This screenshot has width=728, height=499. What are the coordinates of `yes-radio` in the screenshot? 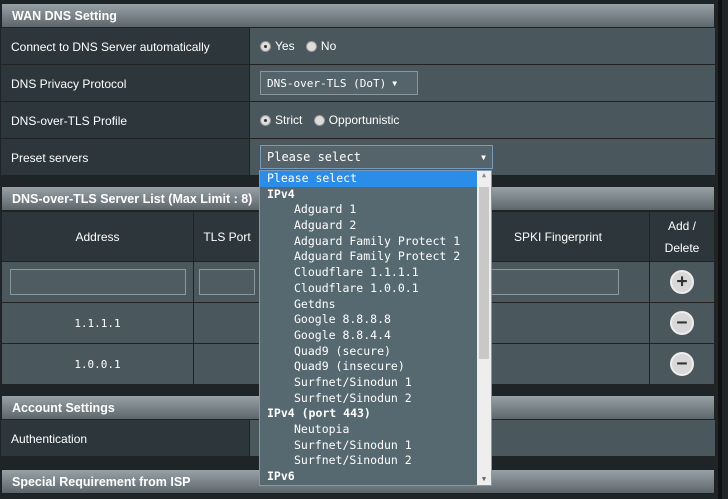 It's located at (265, 46).